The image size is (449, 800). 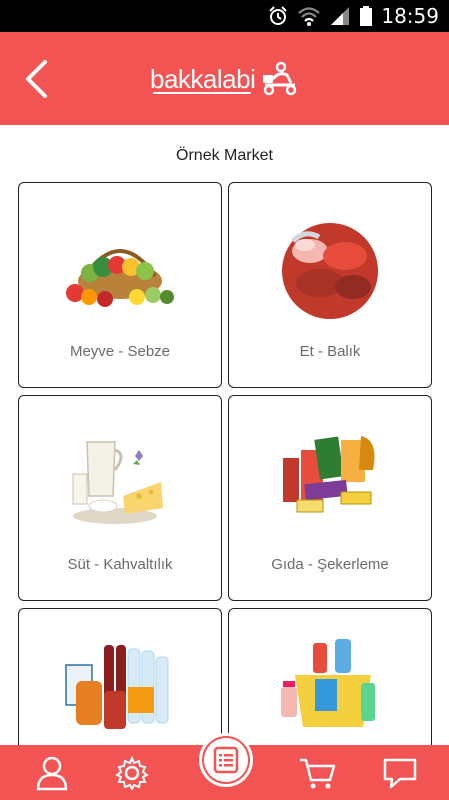 I want to click on category-label: Et - Balık, so click(x=330, y=351).